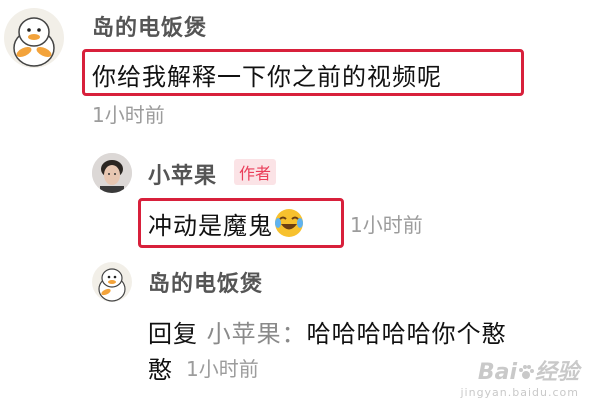 This screenshot has width=607, height=407. What do you see at coordinates (267, 74) in the screenshot?
I see `comment-text: 你给我解释一下你之前的视频呢` at bounding box center [267, 74].